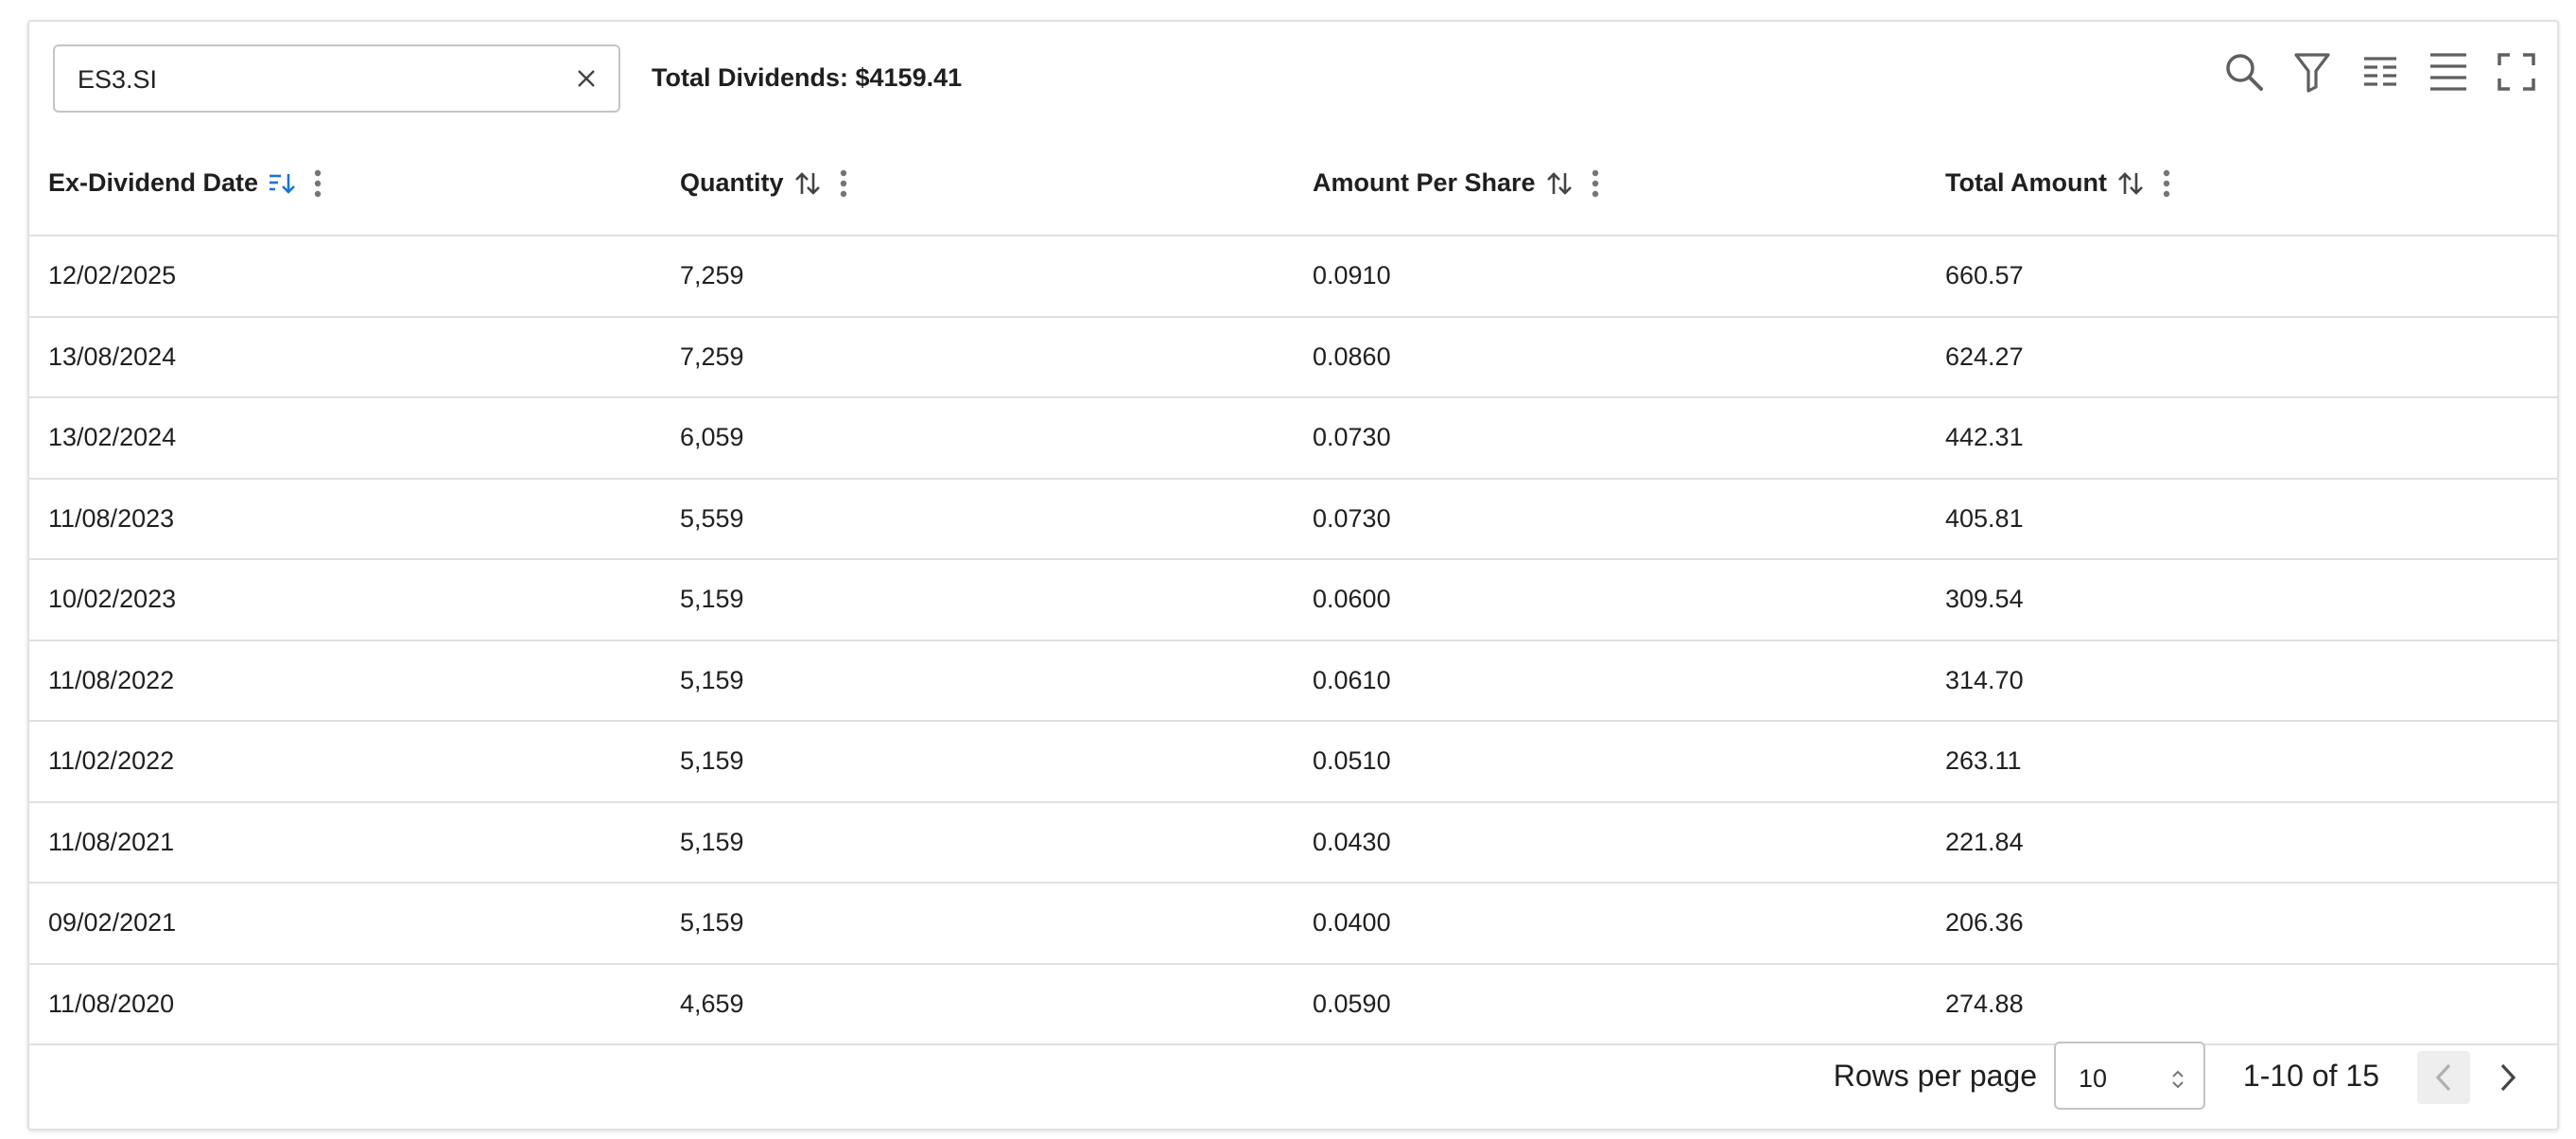 The height and width of the screenshot is (1139, 2576). What do you see at coordinates (1352, 922) in the screenshot?
I see `cell-amount-per-share: 0.0400` at bounding box center [1352, 922].